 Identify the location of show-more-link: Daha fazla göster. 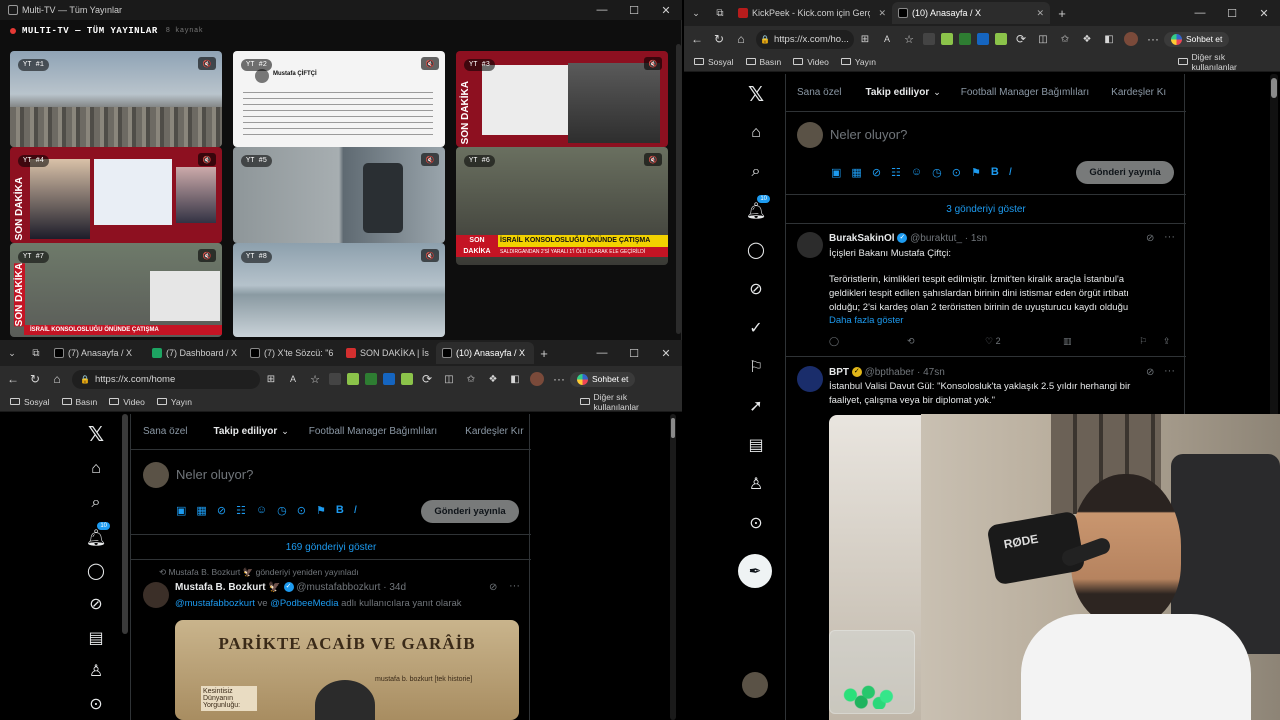
(866, 320).